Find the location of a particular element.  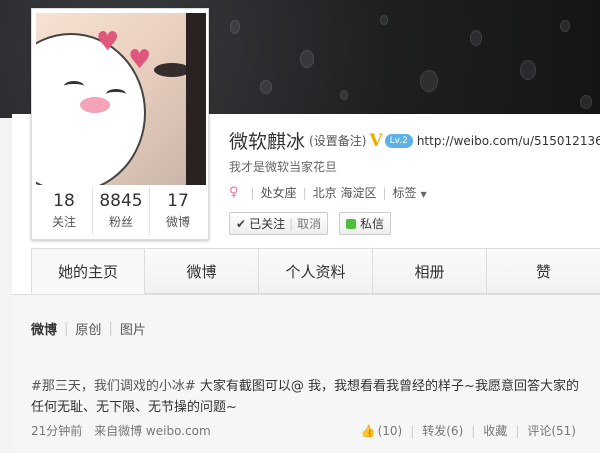

stat-posts: 17 微博 is located at coordinates (178, 211).